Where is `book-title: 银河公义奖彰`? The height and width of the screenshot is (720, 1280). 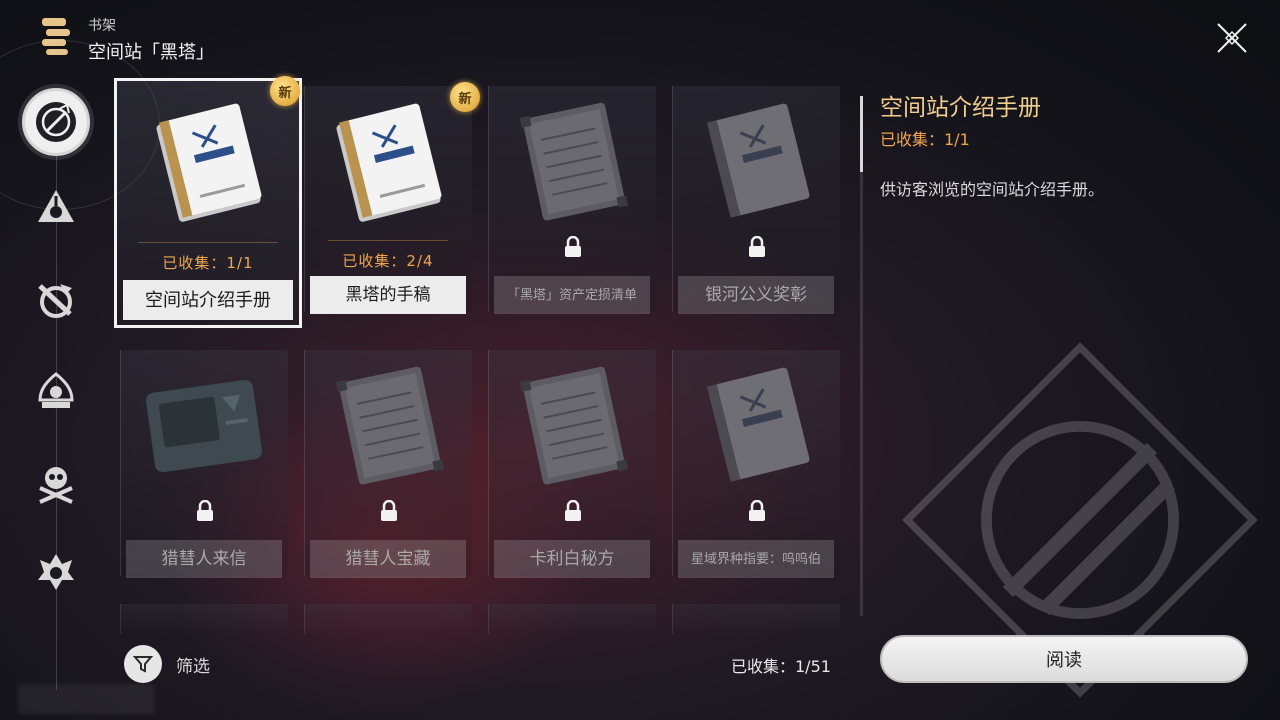
book-title: 银河公义奖彰 is located at coordinates (756, 295).